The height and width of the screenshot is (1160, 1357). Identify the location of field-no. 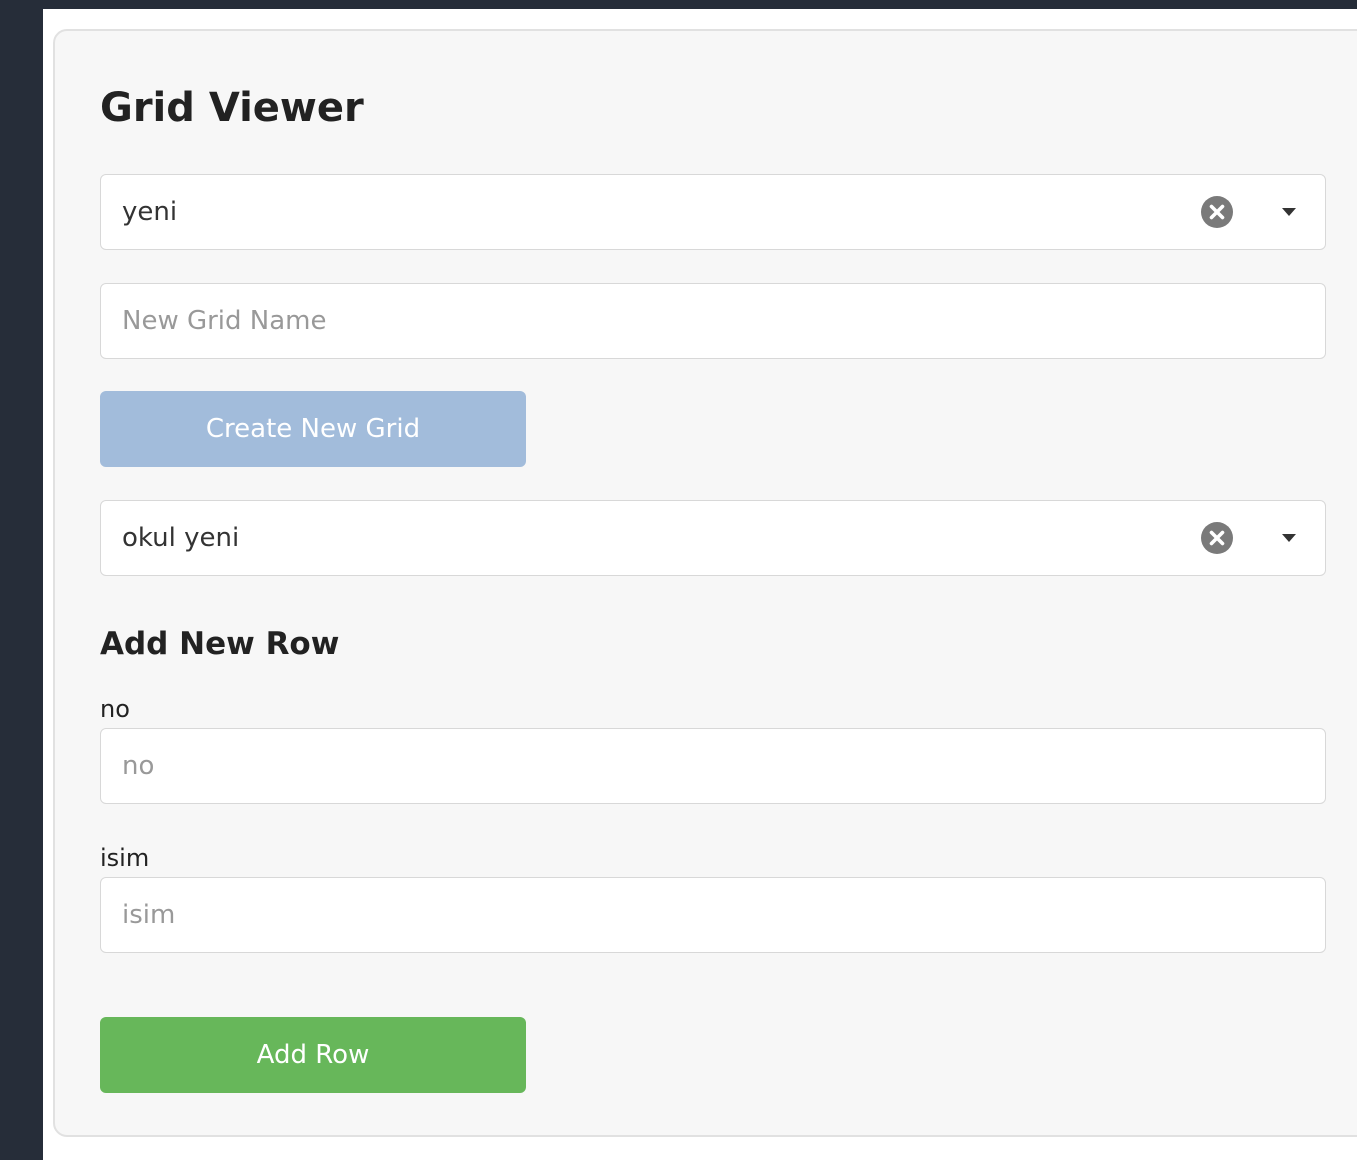
(713, 766).